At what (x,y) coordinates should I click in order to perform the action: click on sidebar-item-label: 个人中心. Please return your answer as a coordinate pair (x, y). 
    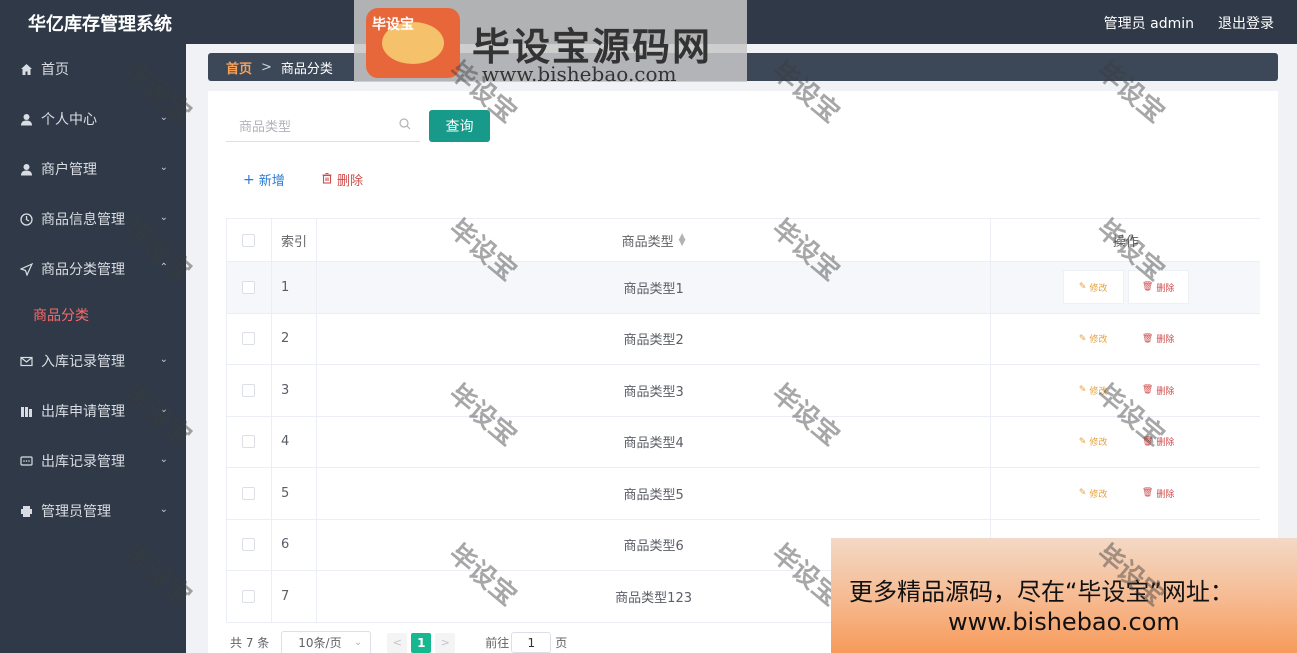
    Looking at the image, I should click on (69, 120).